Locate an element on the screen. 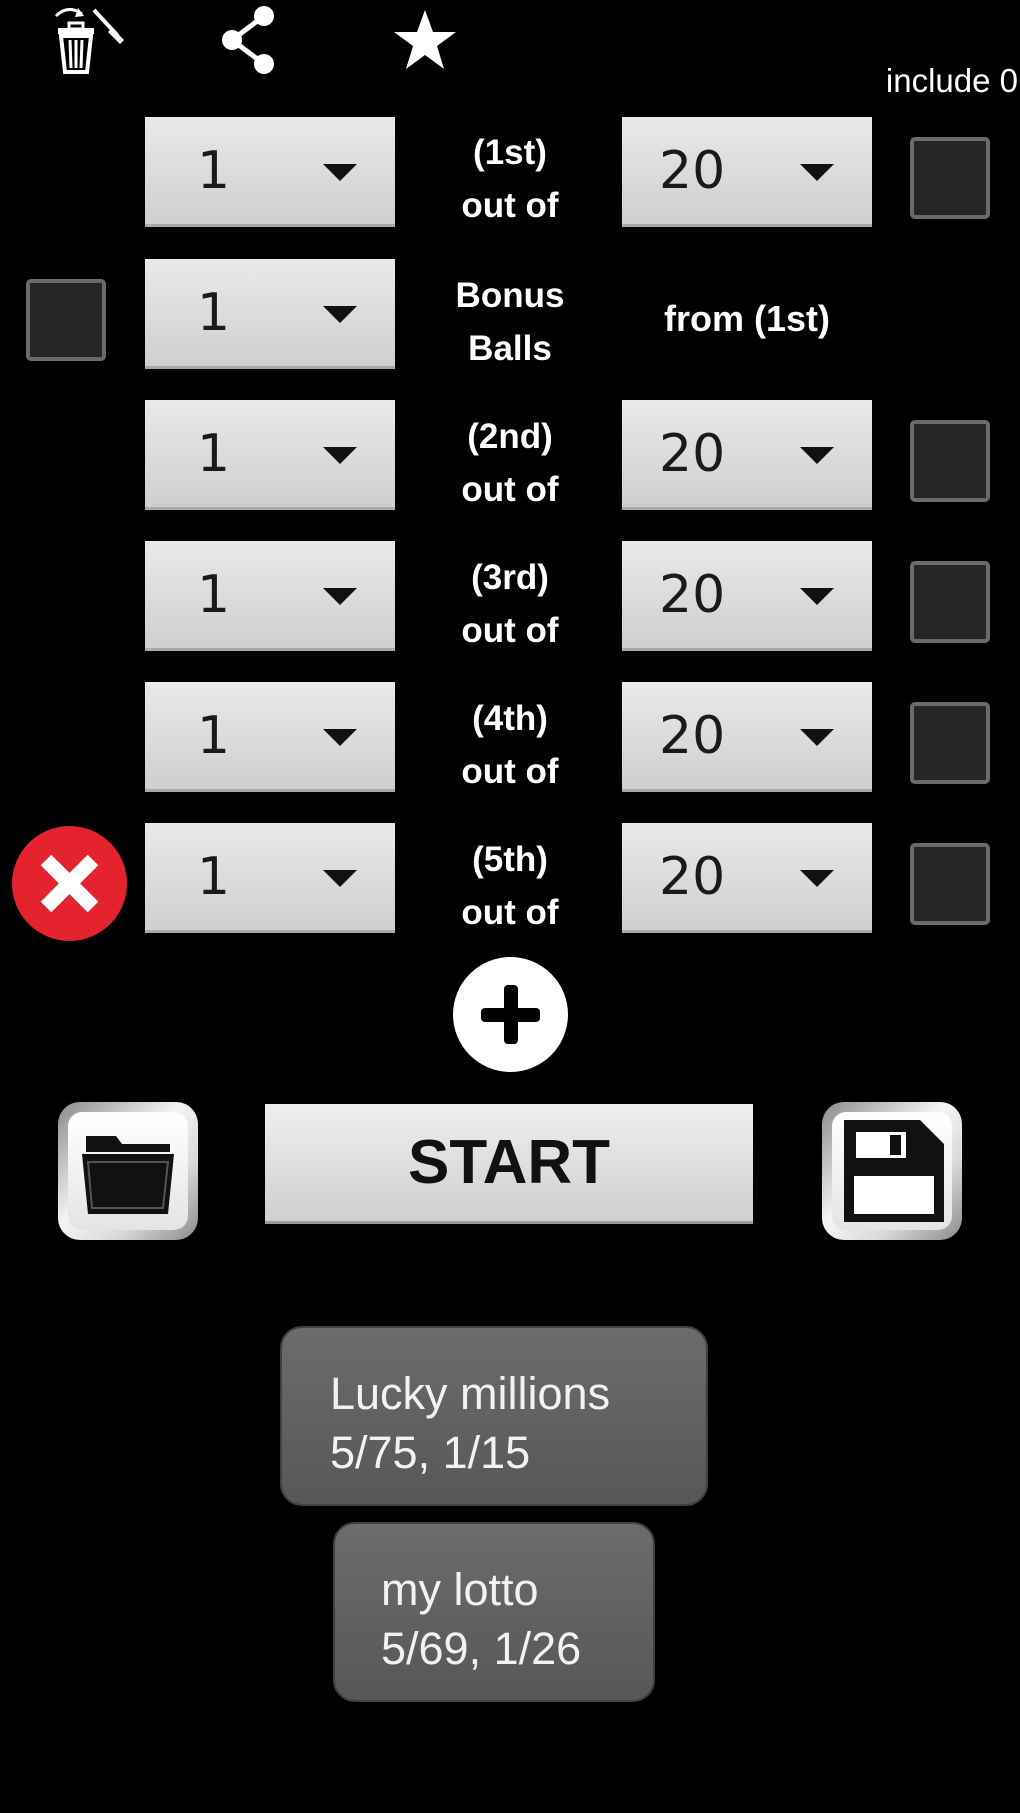 The width and height of the screenshot is (1020, 1813). row4-label-outof: out of is located at coordinates (510, 771).